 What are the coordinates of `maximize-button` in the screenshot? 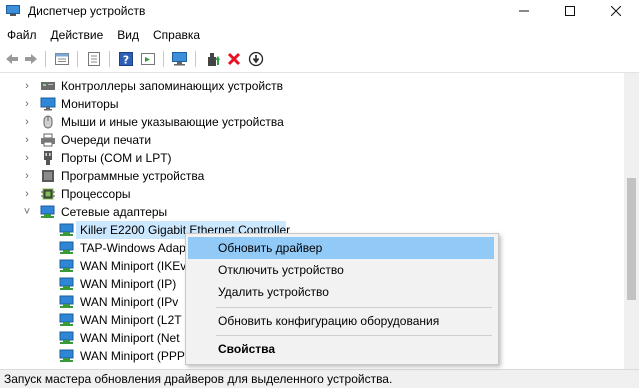 It's located at (570, 11).